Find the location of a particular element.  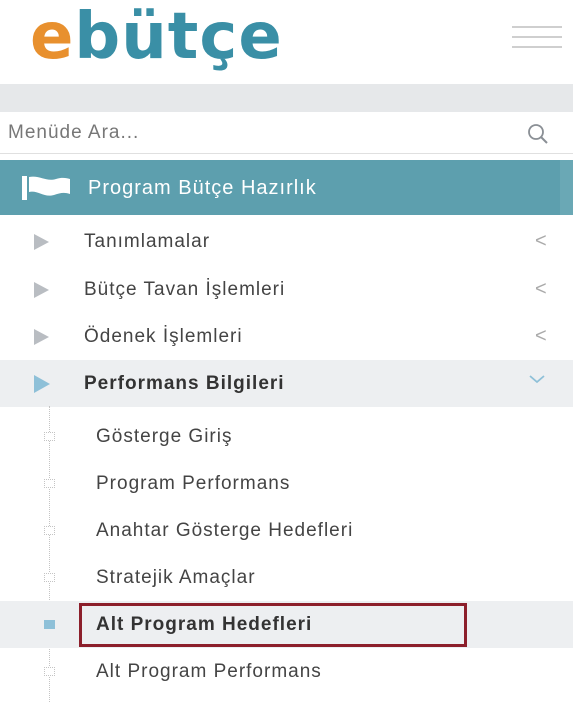

menu-item-label: Performans Bilgileri is located at coordinates (184, 383).